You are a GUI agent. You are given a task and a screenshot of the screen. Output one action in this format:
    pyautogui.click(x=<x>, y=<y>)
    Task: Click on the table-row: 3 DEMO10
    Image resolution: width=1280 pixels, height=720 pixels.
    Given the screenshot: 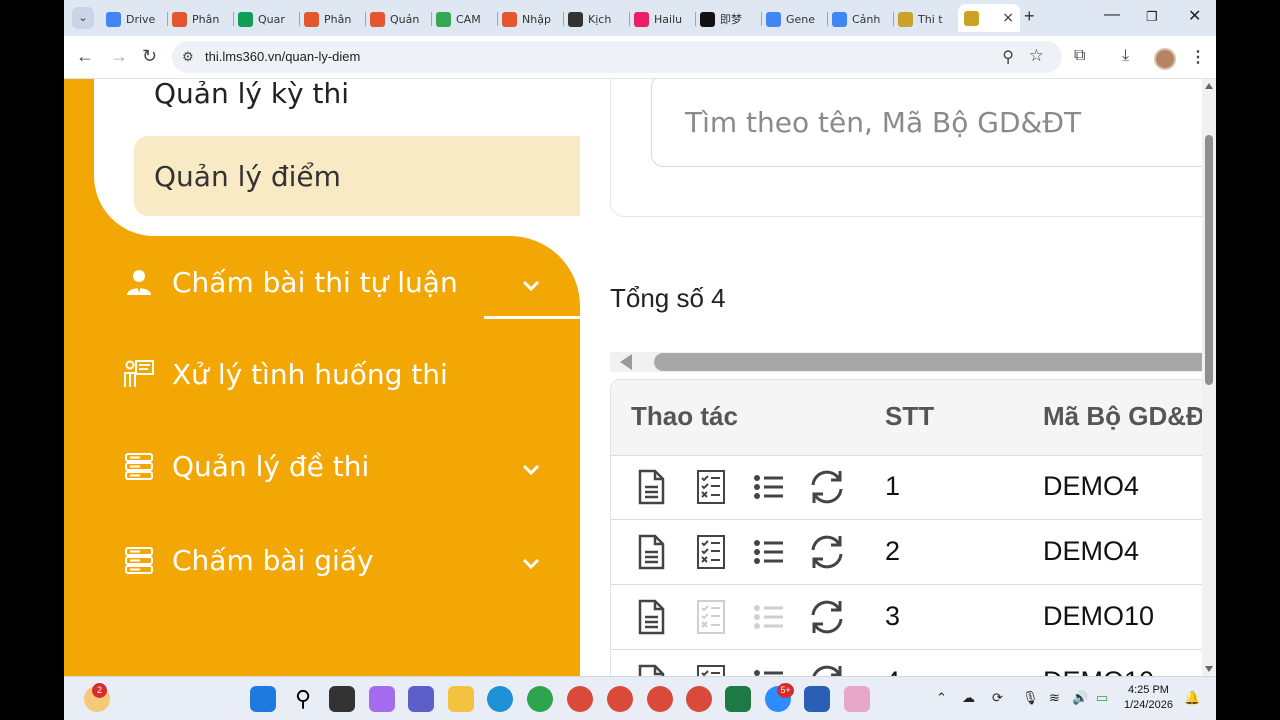 What is the action you would take?
    pyautogui.click(x=913, y=617)
    